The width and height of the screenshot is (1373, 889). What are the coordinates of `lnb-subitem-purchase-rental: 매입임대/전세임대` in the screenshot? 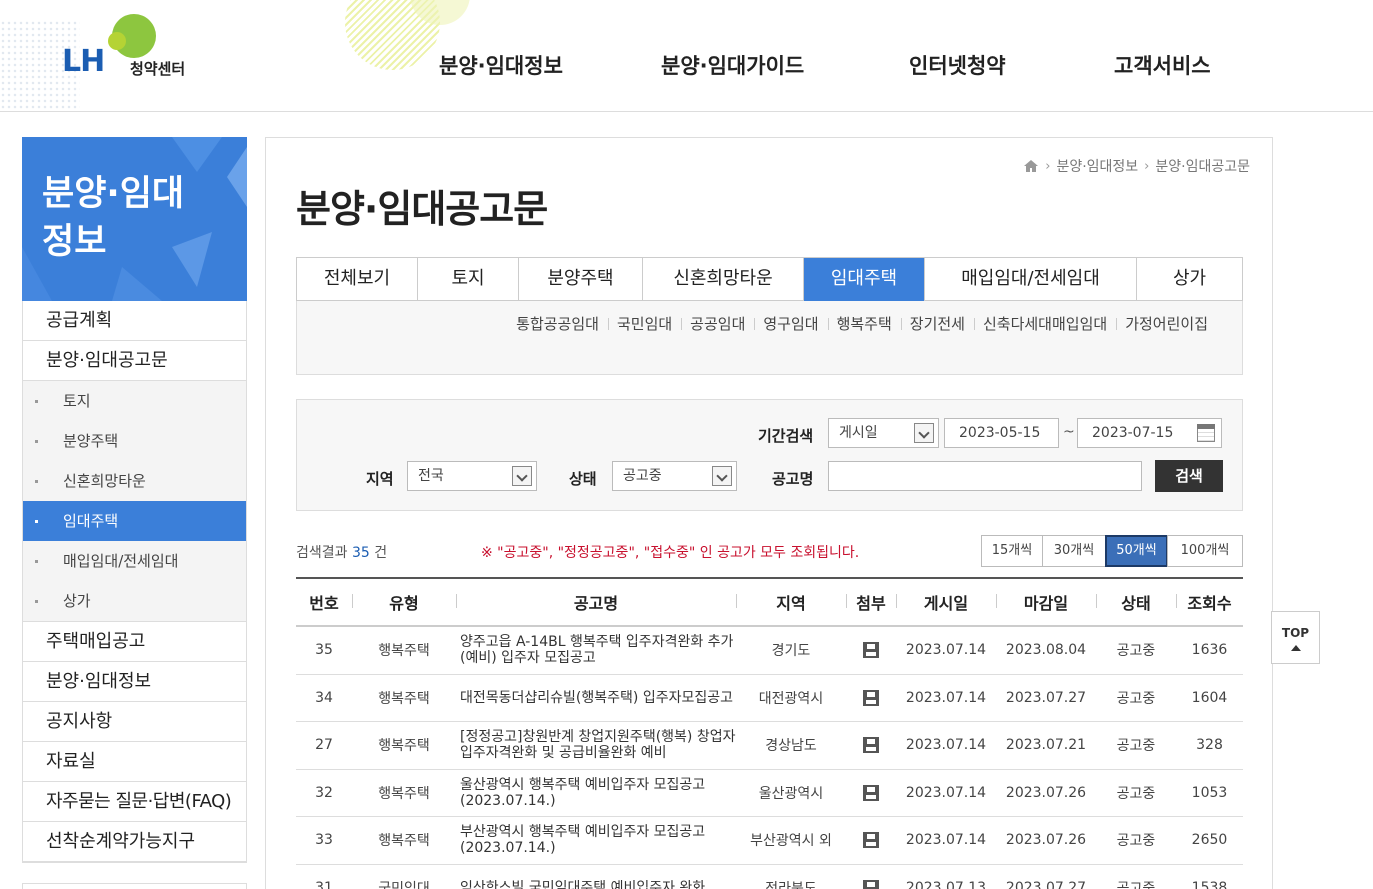 It's located at (134, 561).